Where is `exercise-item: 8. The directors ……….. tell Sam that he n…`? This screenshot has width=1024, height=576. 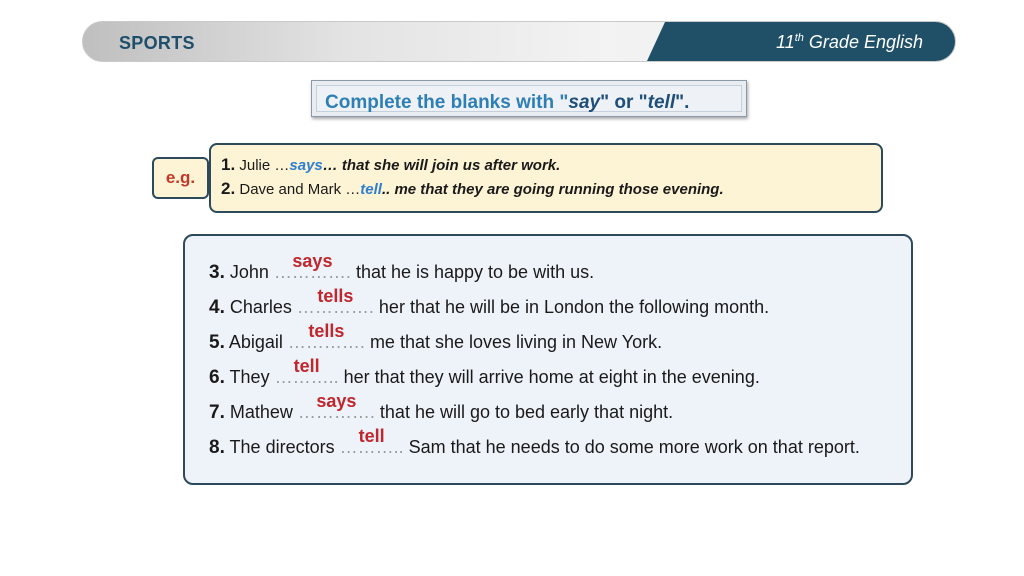
exercise-item: 8. The directors ……….. tell Sam that he n… is located at coordinates (534, 442).